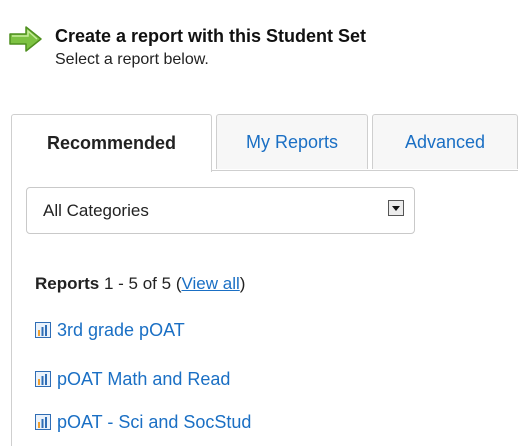 This screenshot has height=446, width=518. I want to click on report-item: pOAT Math and Read, so click(132, 379).